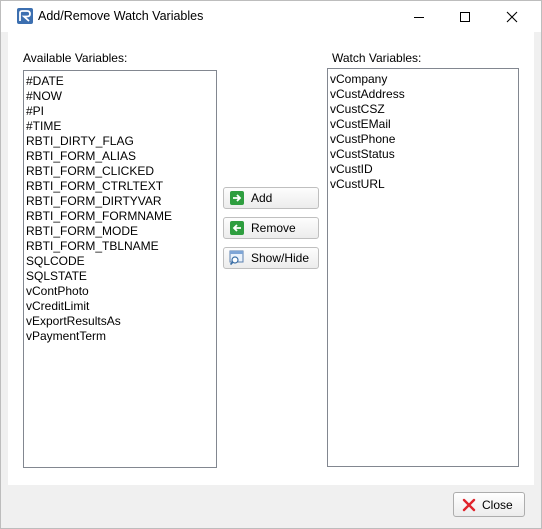 This screenshot has width=542, height=529. I want to click on list-item: SQLCODE, so click(121, 261).